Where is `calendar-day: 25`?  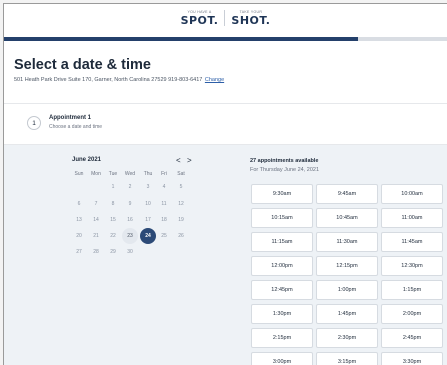
calendar-day: 25 is located at coordinates (164, 236).